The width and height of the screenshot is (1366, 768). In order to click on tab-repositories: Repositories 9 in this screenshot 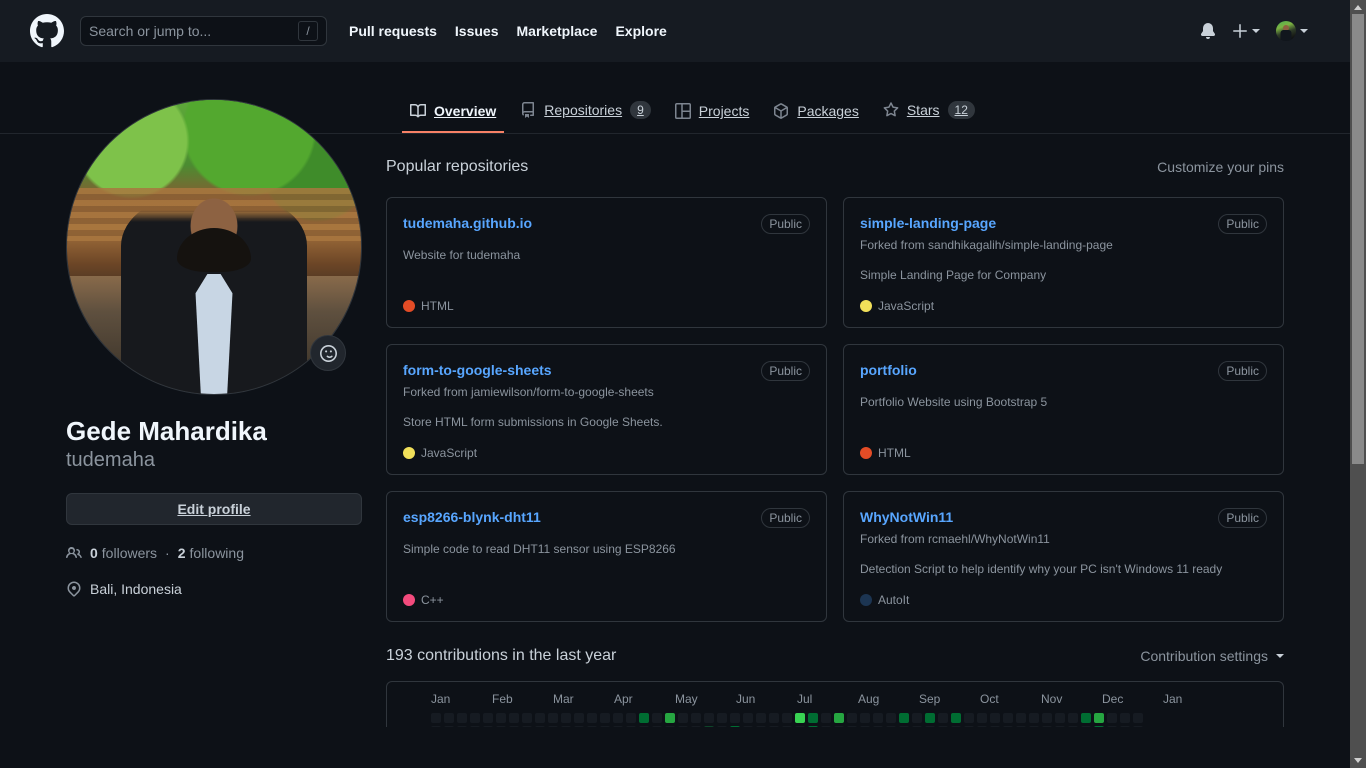, I will do `click(585, 113)`.